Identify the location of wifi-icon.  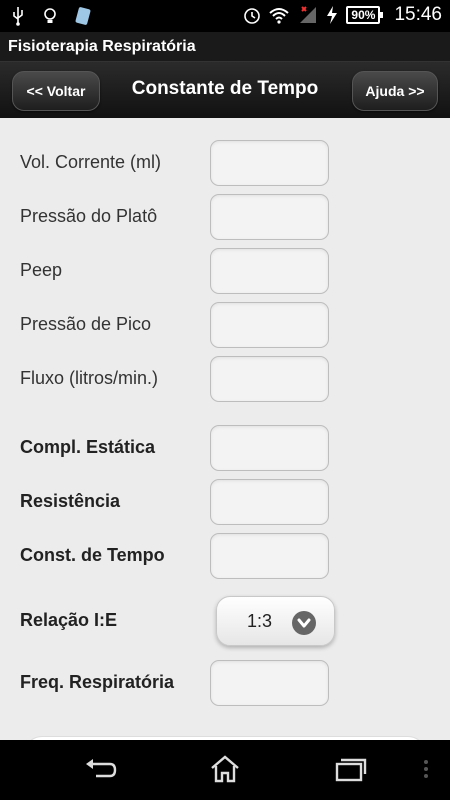
(279, 15).